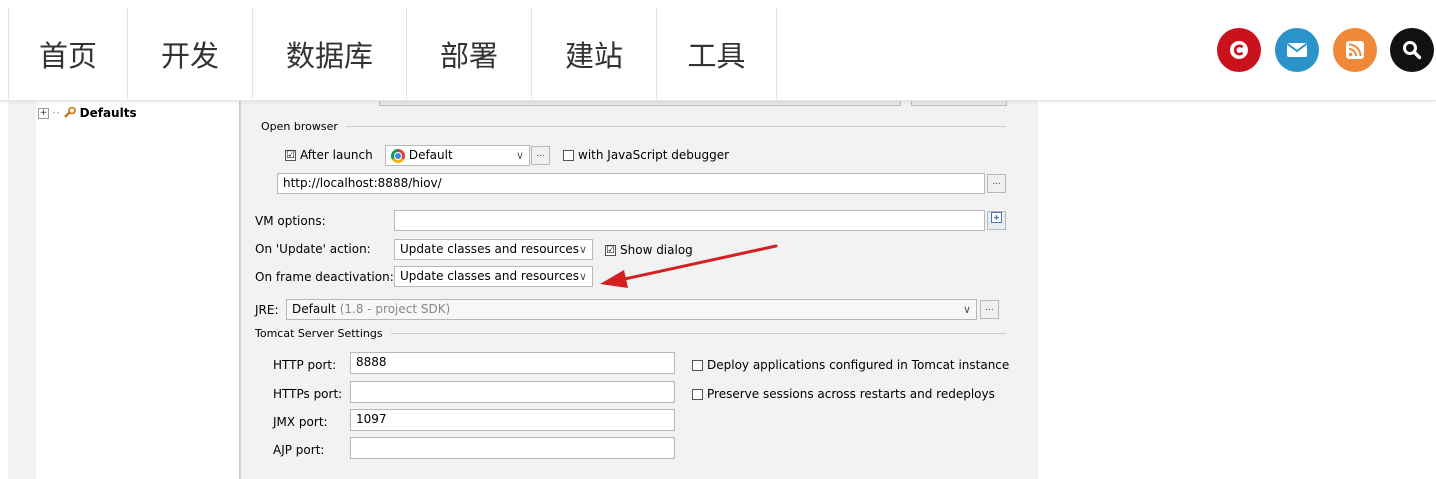 The width and height of the screenshot is (1436, 479). Describe the element at coordinates (430, 155) in the screenshot. I see `browser-select-value: Default` at that location.